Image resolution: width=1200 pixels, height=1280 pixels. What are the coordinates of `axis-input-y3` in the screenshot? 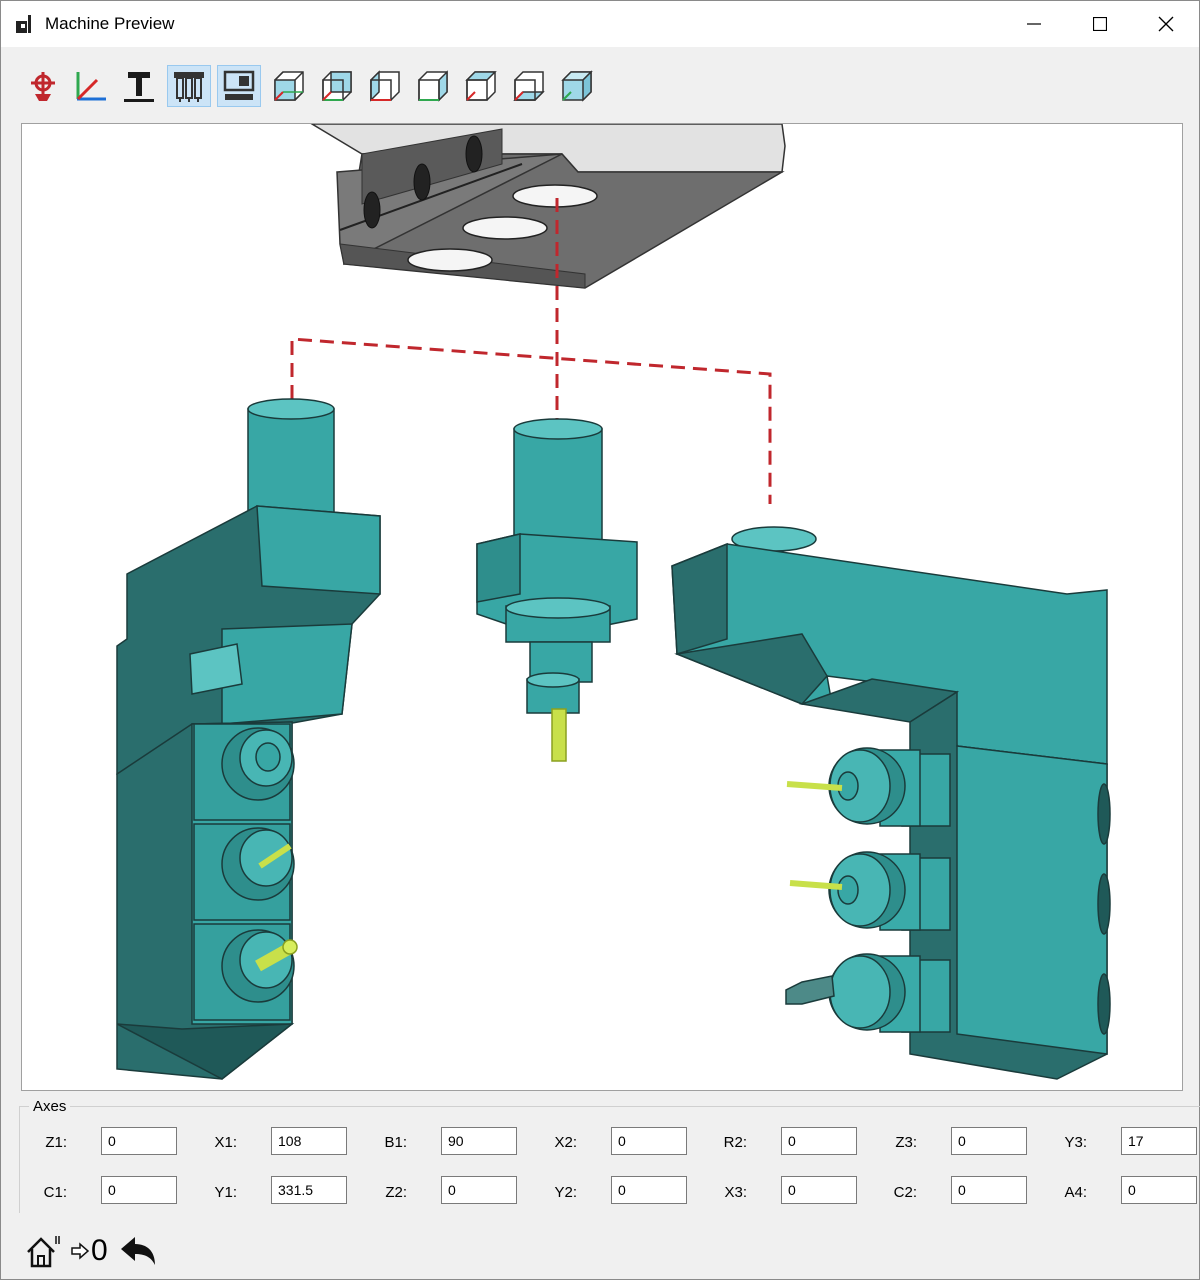 It's located at (1159, 1141).